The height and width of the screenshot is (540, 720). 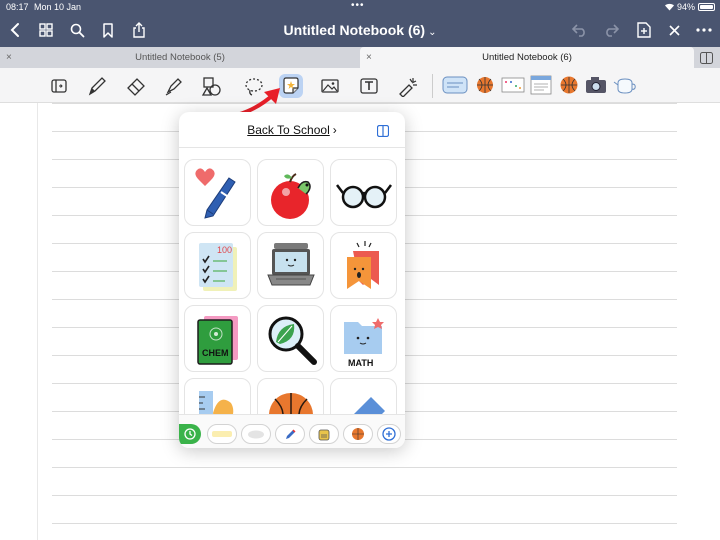 I want to click on nav-bar: Untitled Notebook (6) ⌄, so click(x=360, y=30).